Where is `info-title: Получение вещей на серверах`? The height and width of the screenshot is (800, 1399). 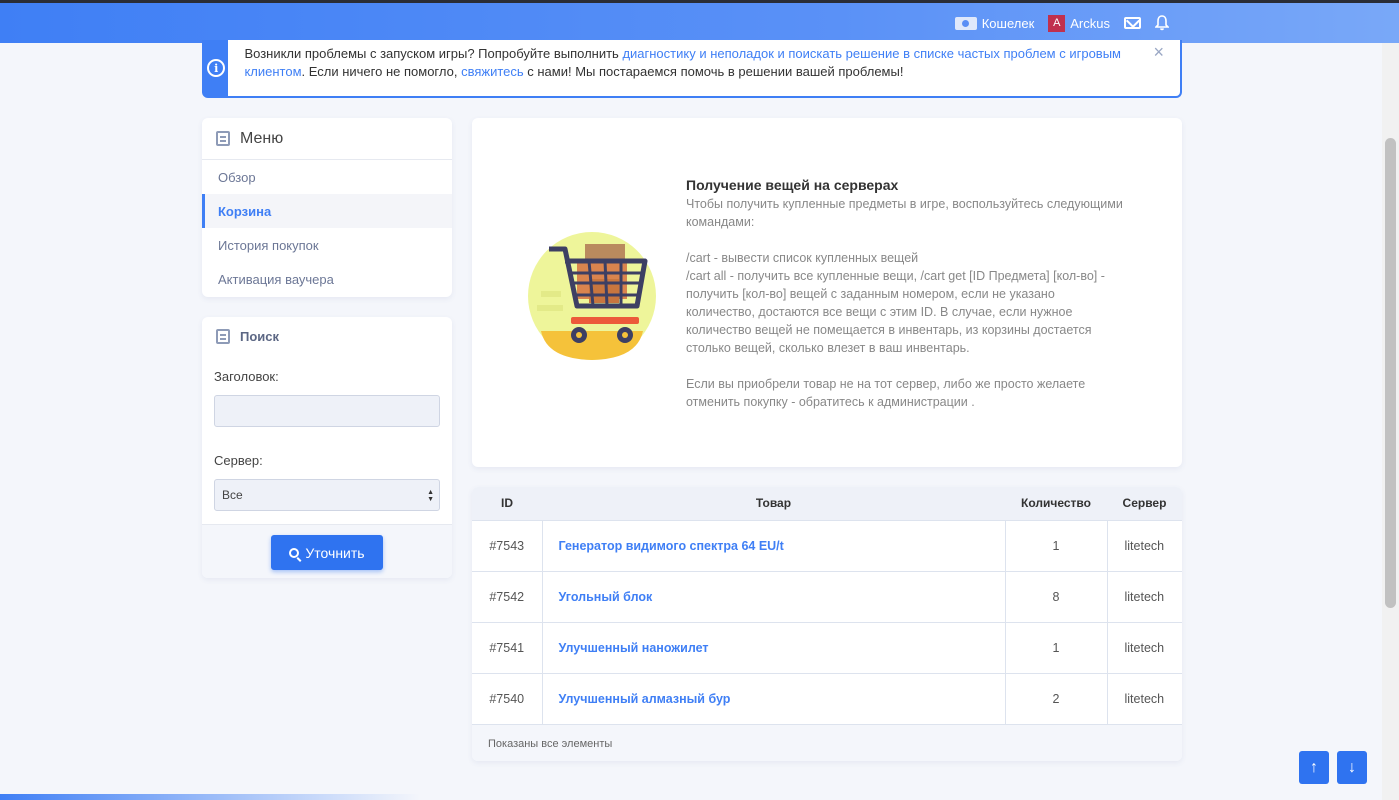 info-title: Получение вещей на серверах is located at coordinates (792, 185).